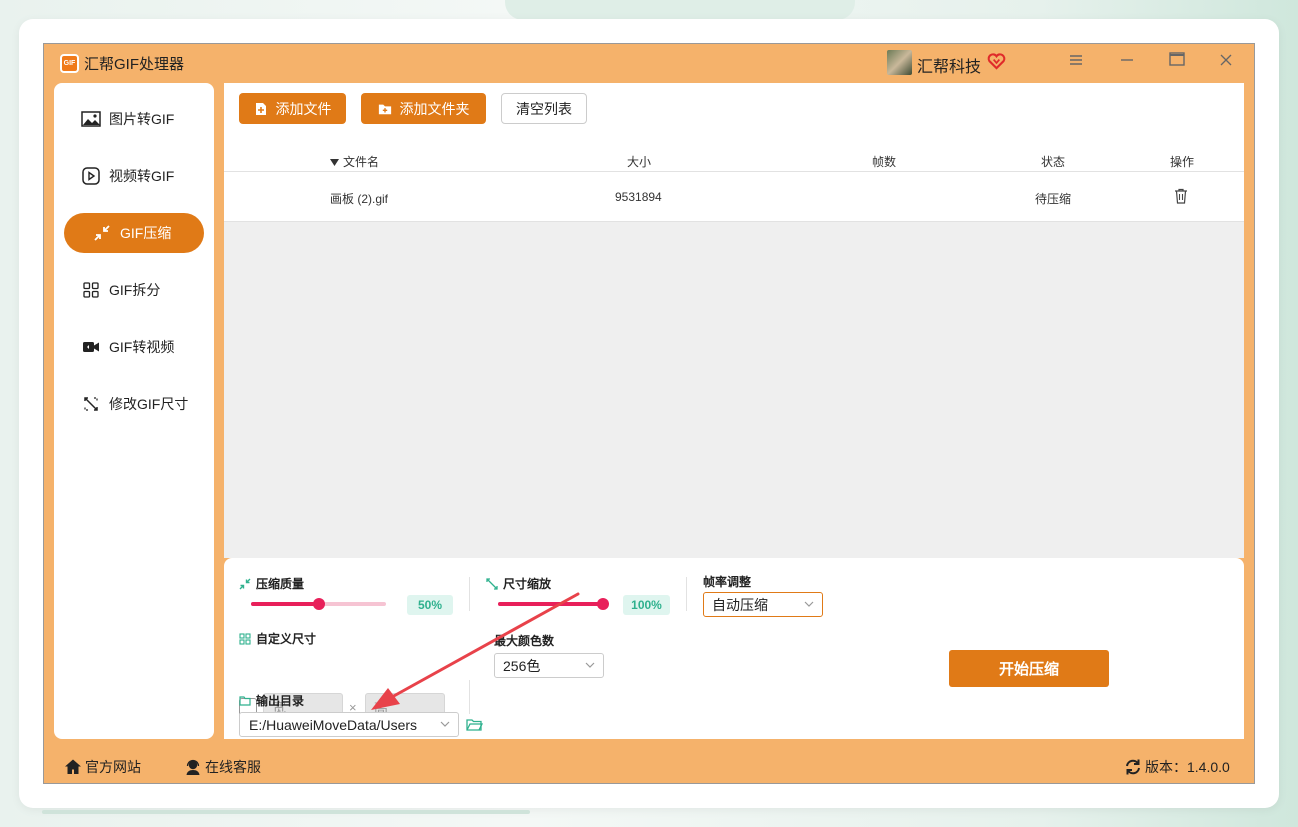  I want to click on scale-slider, so click(553, 604).